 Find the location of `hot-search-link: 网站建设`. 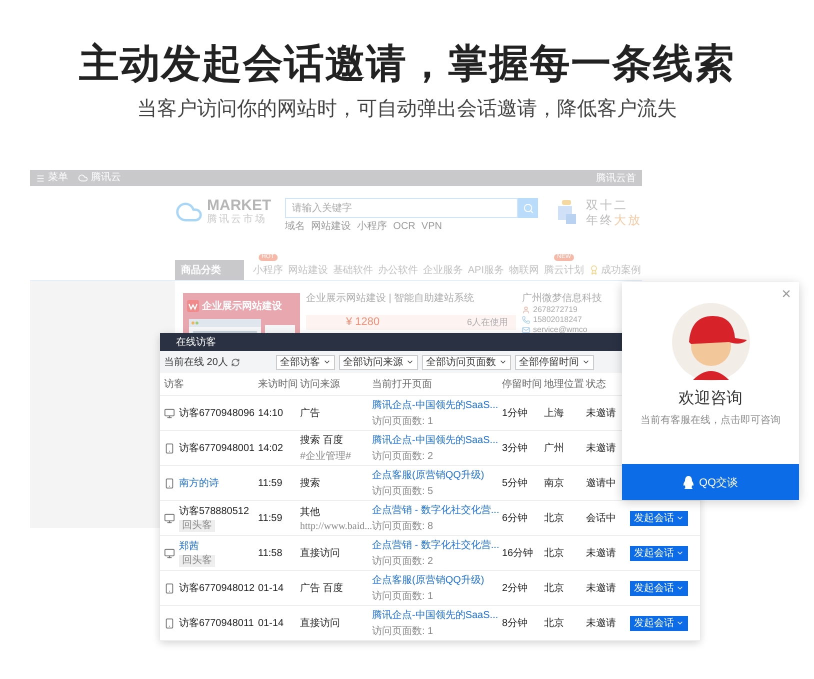

hot-search-link: 网站建设 is located at coordinates (331, 227).